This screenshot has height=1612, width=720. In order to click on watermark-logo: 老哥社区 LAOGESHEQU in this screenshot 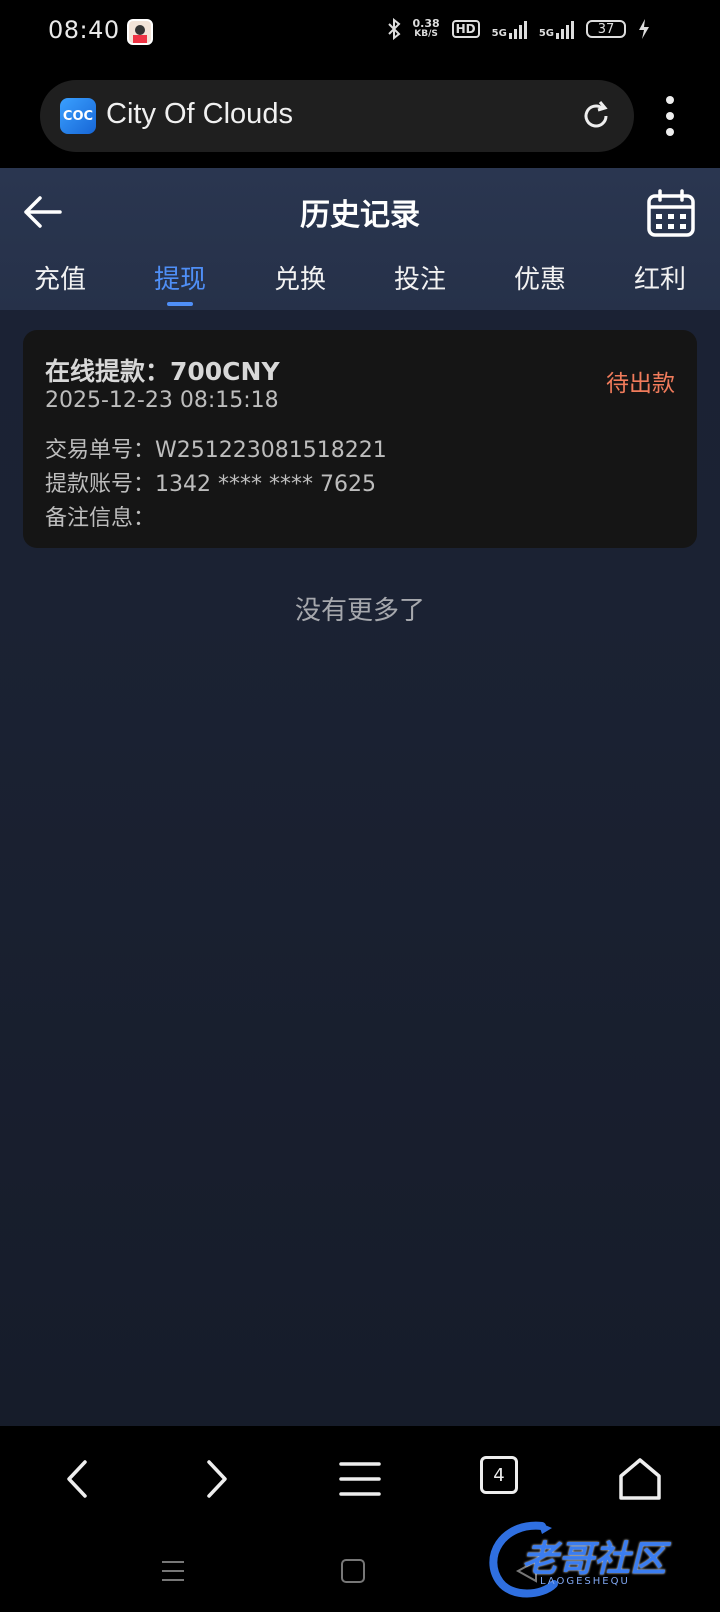, I will do `click(592, 1559)`.